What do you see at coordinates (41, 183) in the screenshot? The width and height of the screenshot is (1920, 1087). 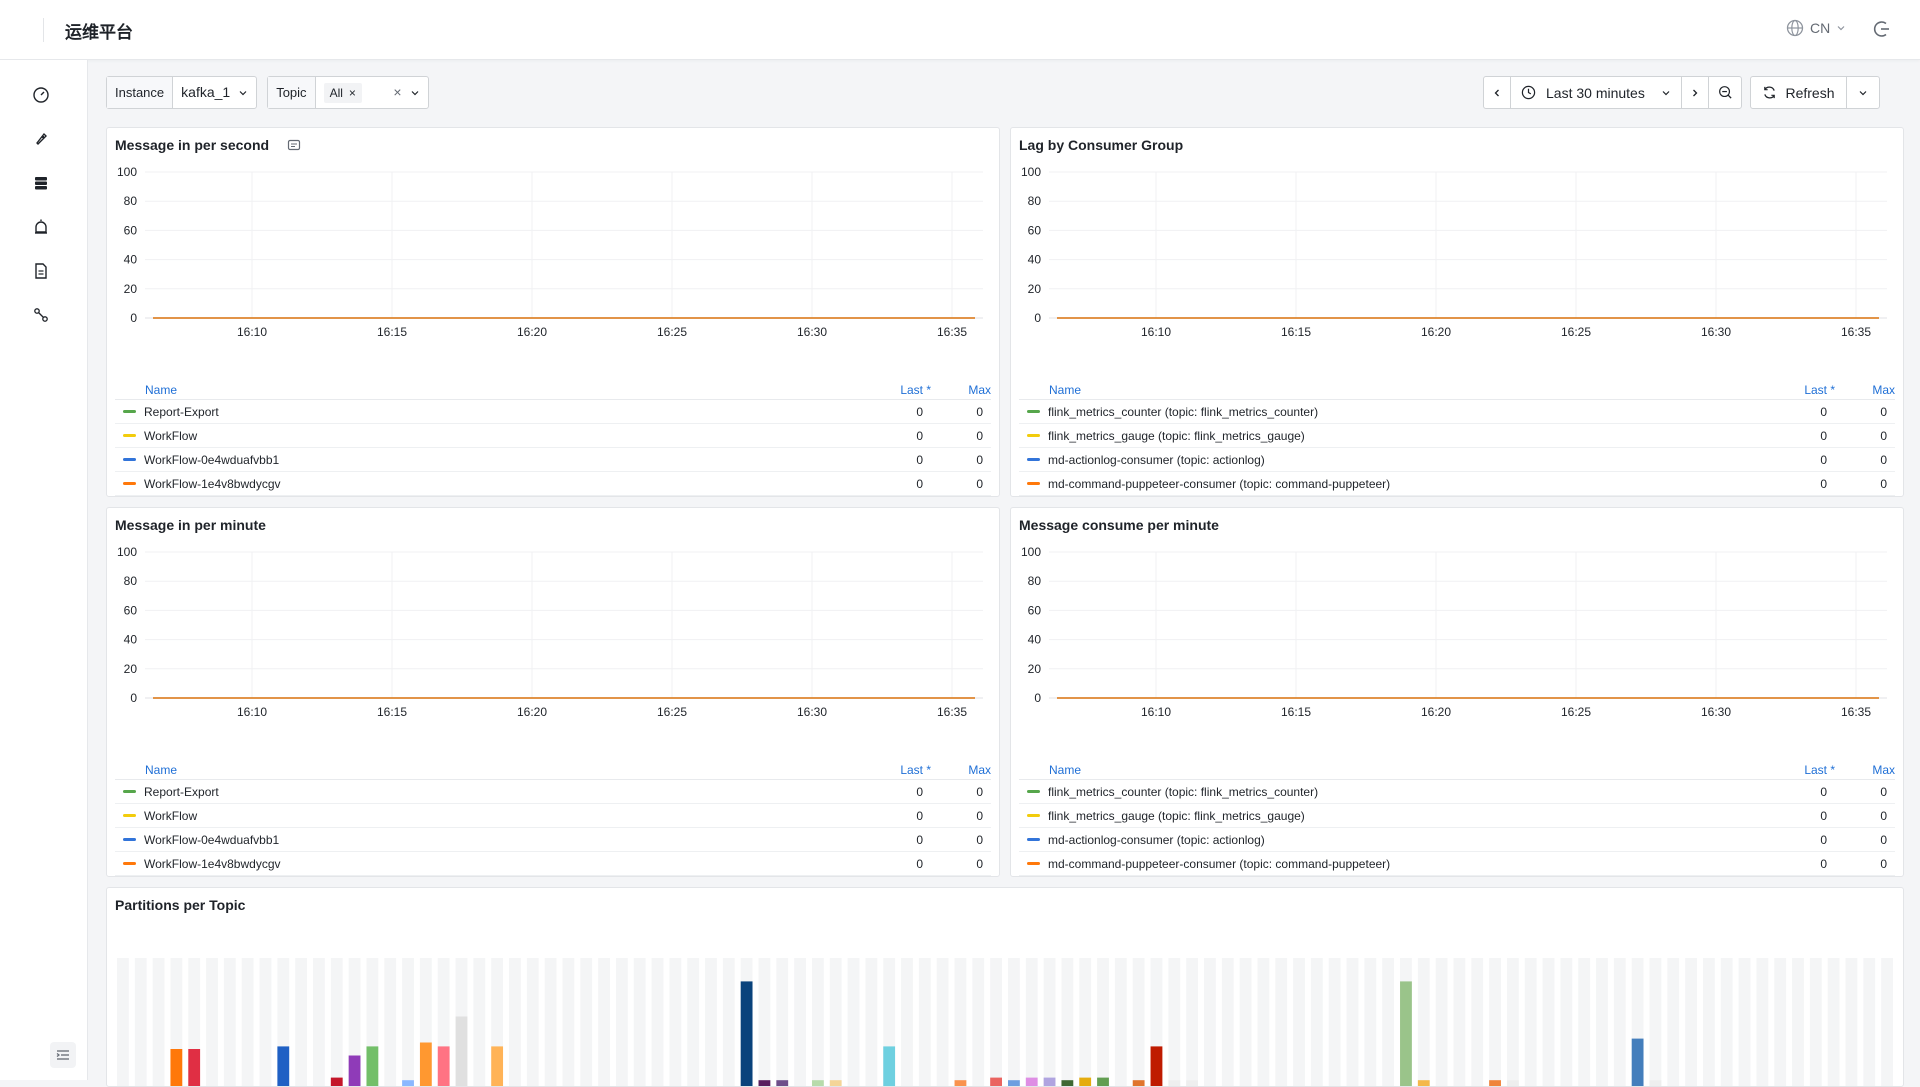 I see `database-icon` at bounding box center [41, 183].